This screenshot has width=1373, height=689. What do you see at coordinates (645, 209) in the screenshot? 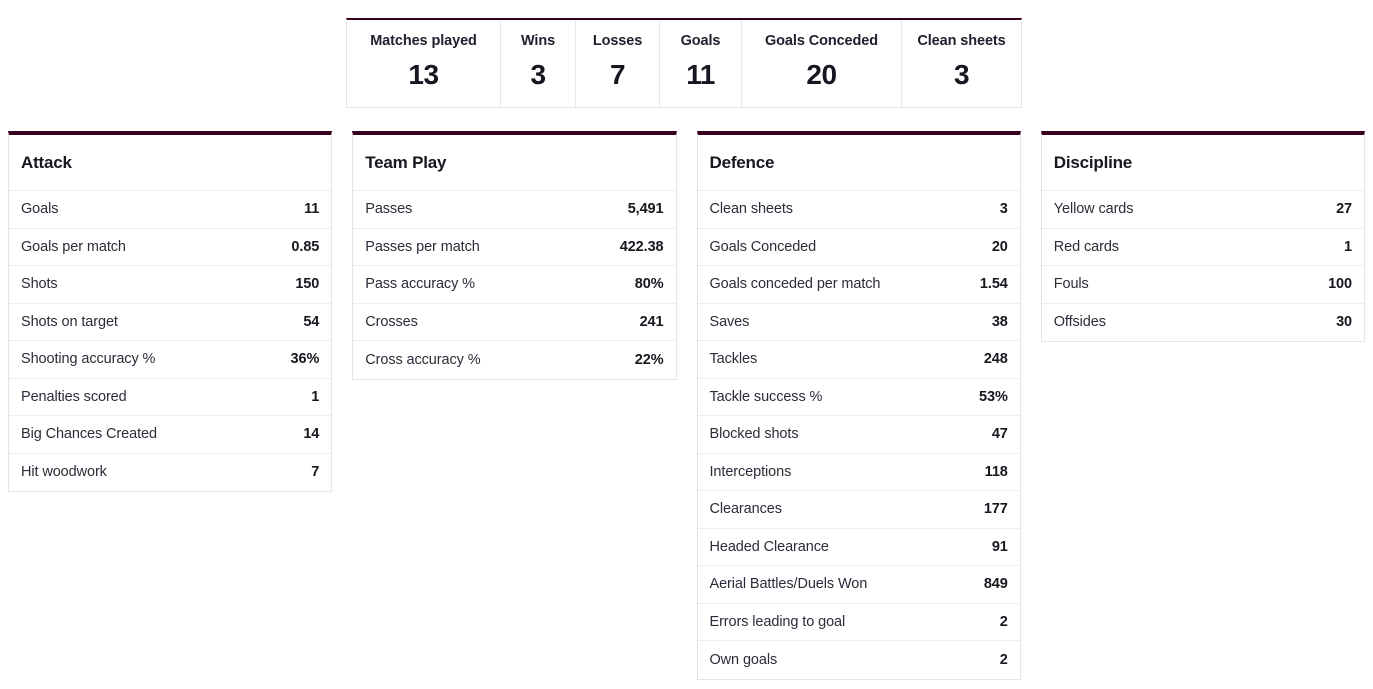
I see `stat-value: 5,491` at bounding box center [645, 209].